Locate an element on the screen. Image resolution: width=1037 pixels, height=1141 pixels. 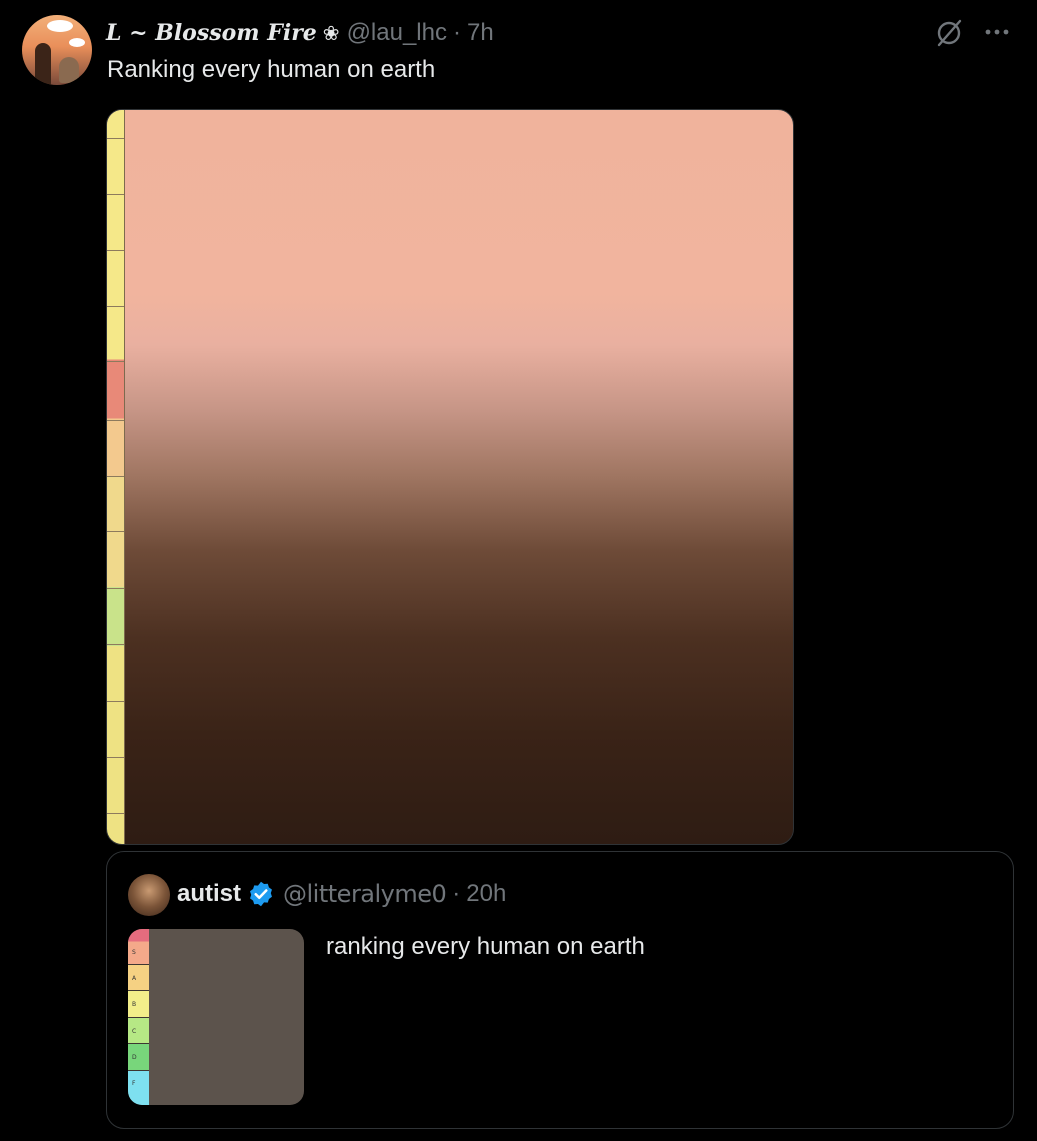
tier-label: D is located at coordinates (134, 1057).